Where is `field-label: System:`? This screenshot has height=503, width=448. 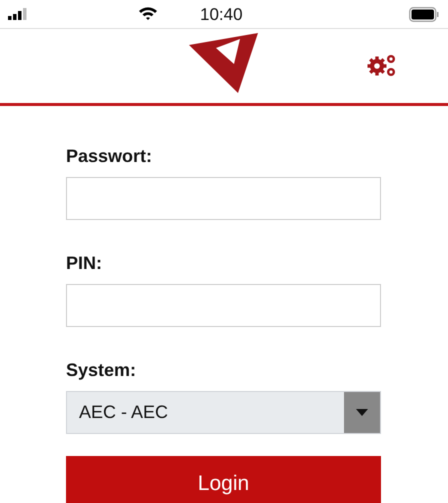 field-label: System: is located at coordinates (101, 370).